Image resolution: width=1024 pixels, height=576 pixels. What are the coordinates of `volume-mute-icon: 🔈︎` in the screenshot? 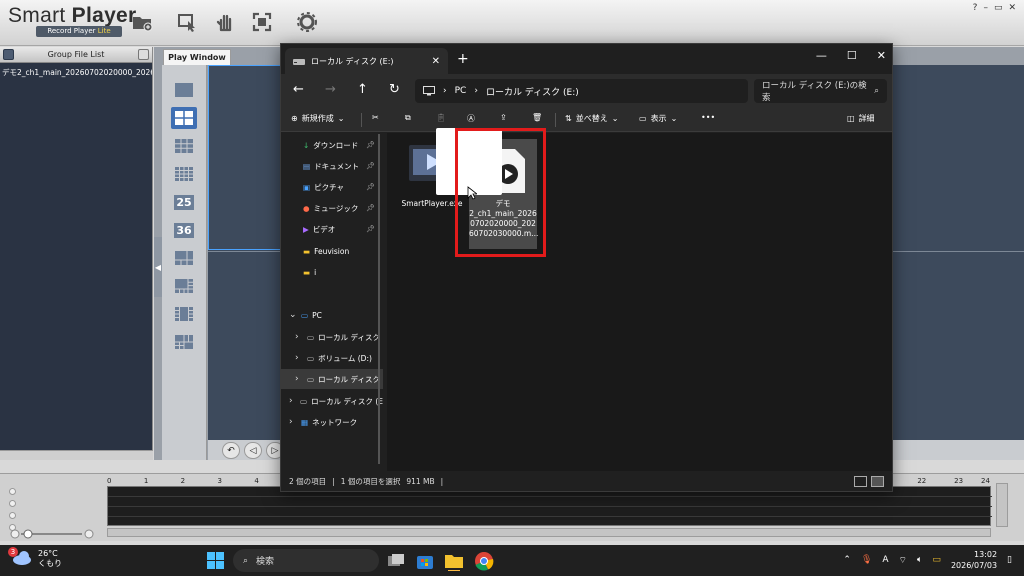 It's located at (919, 560).